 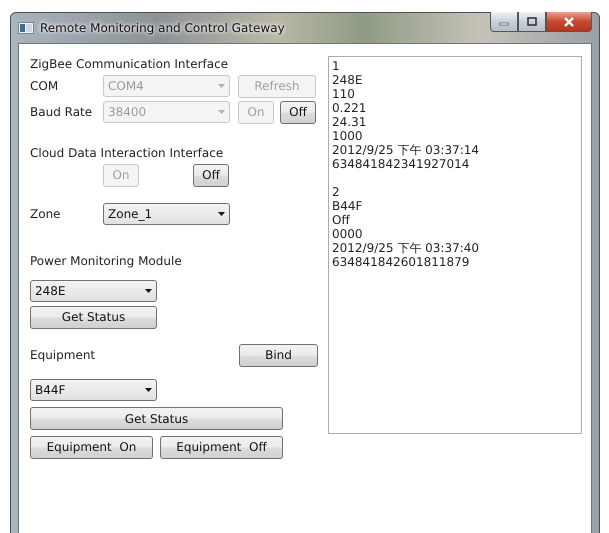 What do you see at coordinates (504, 22) in the screenshot?
I see `minimize-button` at bounding box center [504, 22].